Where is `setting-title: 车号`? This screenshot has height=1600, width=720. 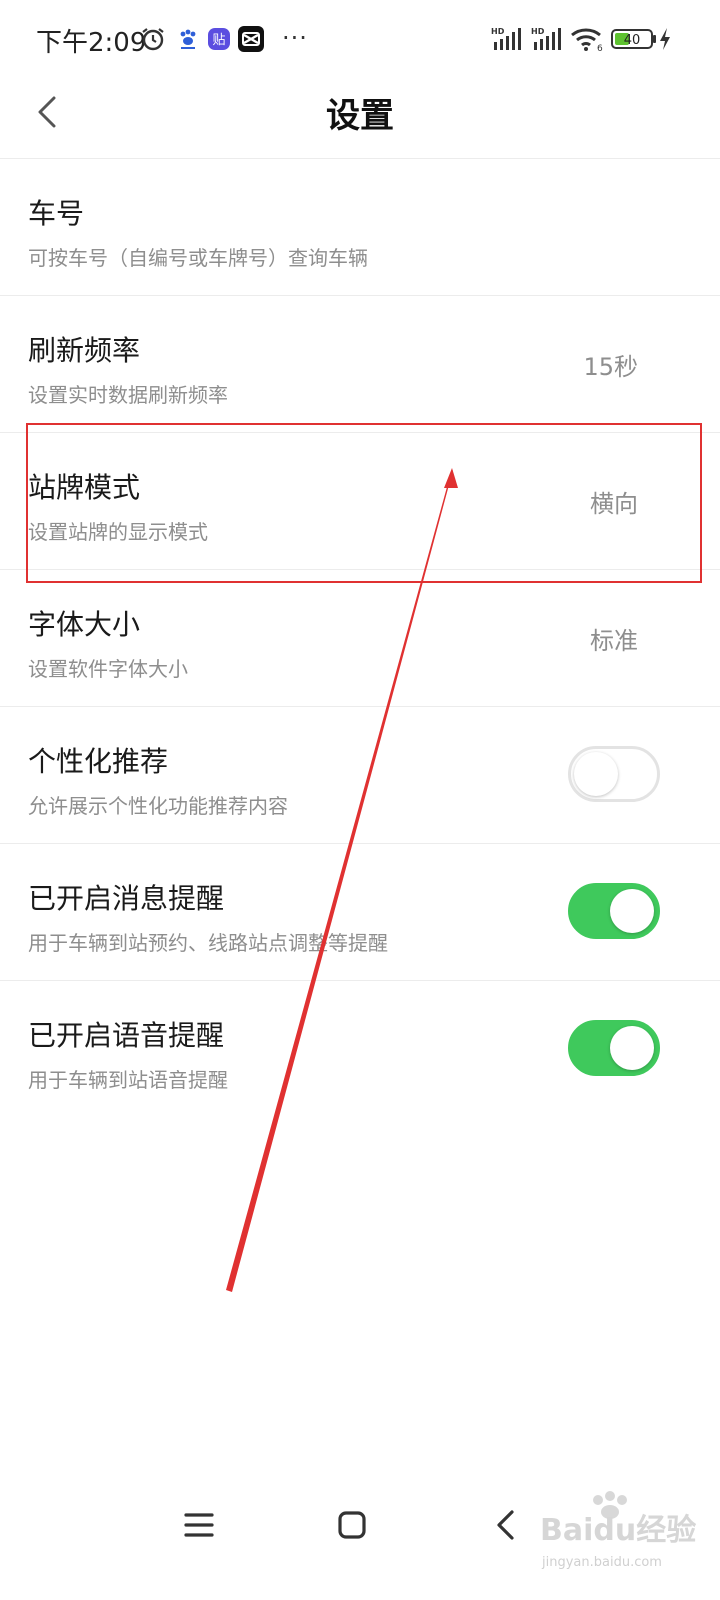
setting-title: 车号 is located at coordinates (56, 213).